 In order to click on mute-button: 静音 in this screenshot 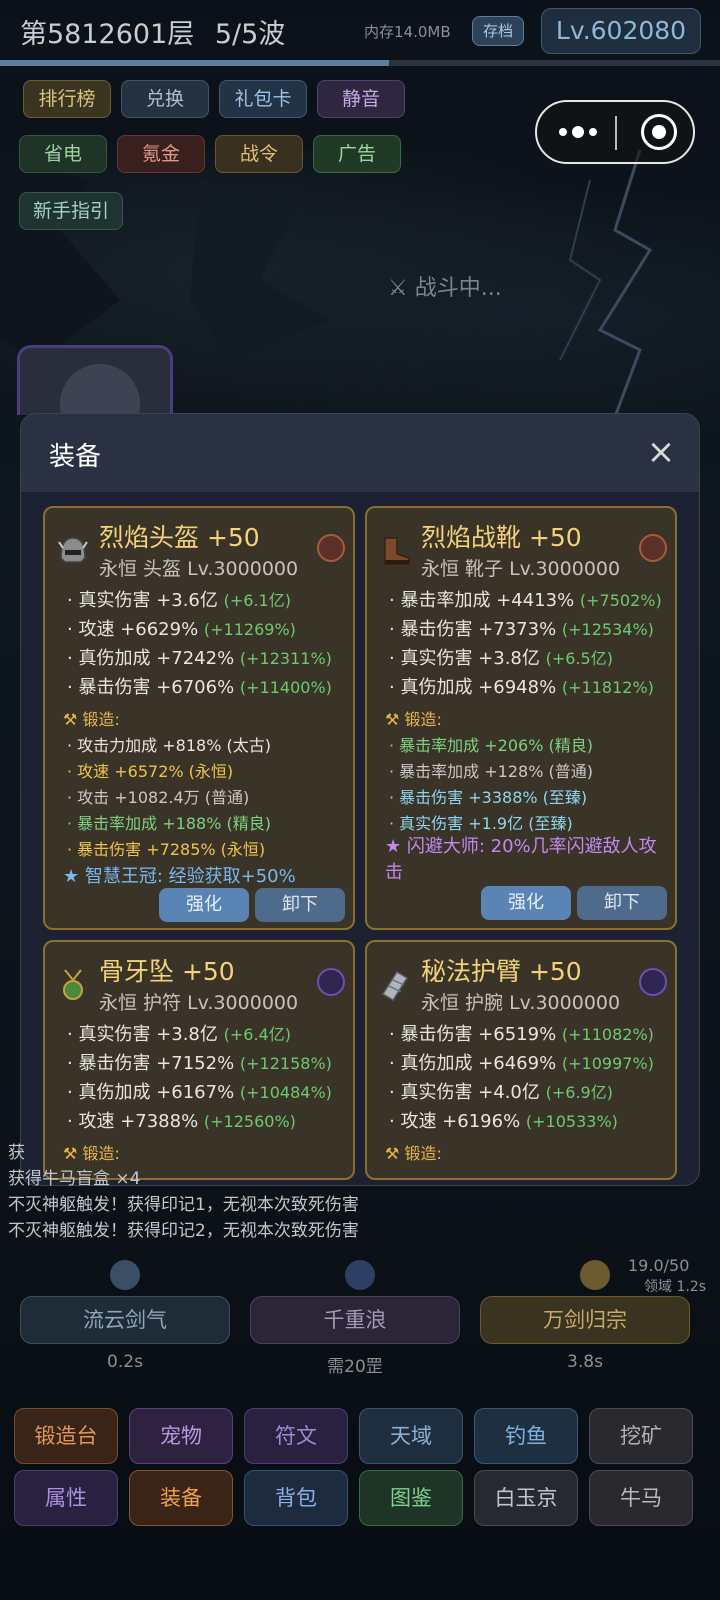, I will do `click(361, 99)`.